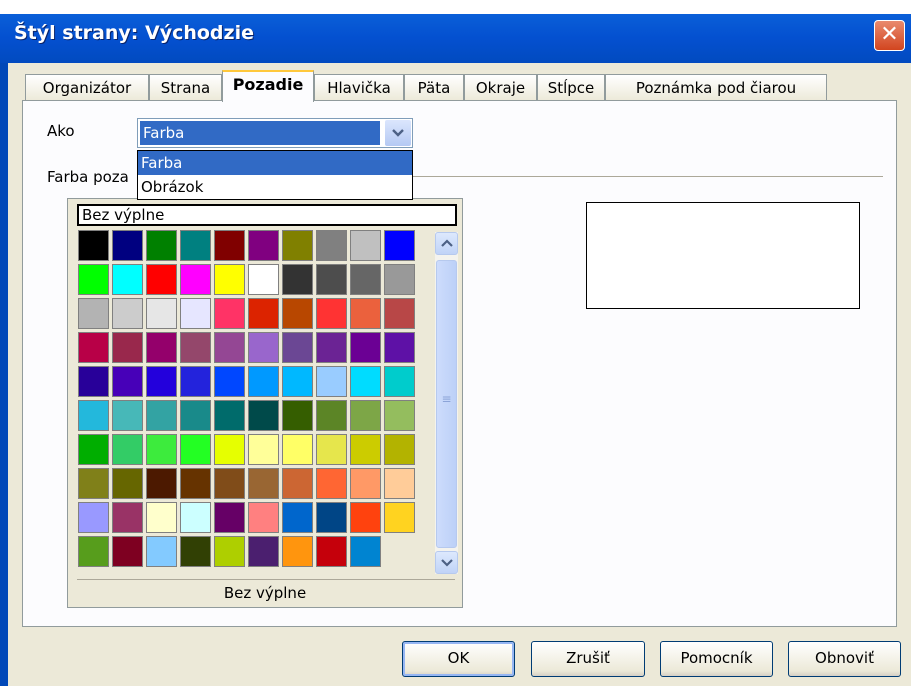  Describe the element at coordinates (185, 87) in the screenshot. I see `tab-strana: Strana` at that location.